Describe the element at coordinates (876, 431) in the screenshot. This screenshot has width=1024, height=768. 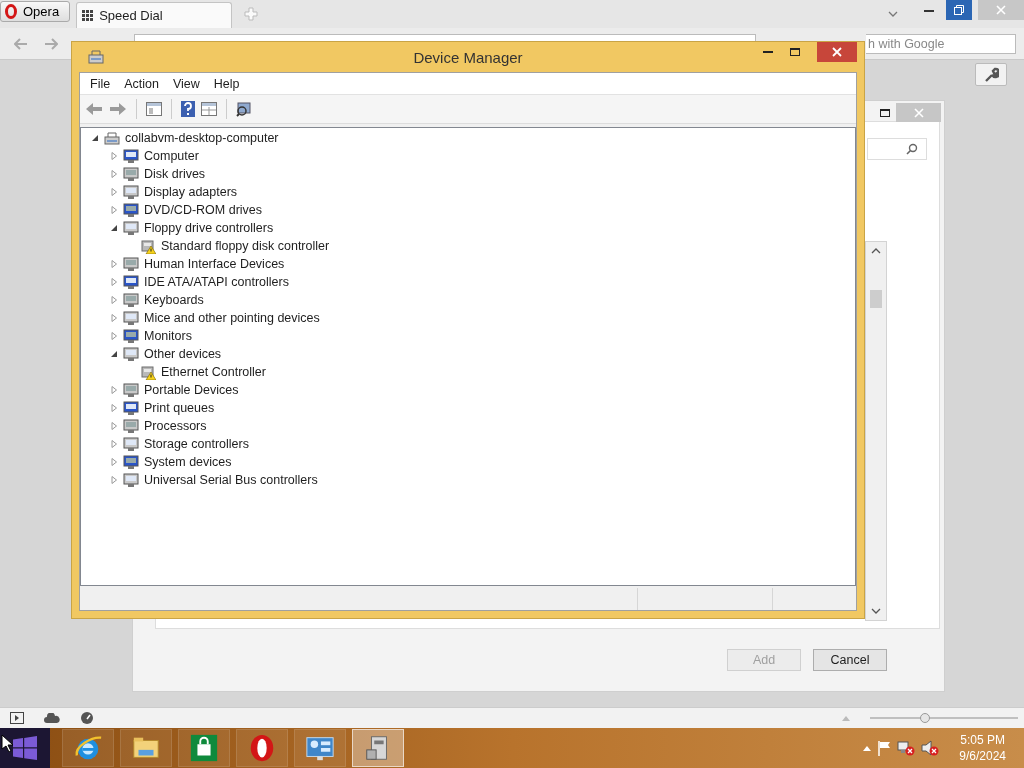
I see `scrollbar` at that location.